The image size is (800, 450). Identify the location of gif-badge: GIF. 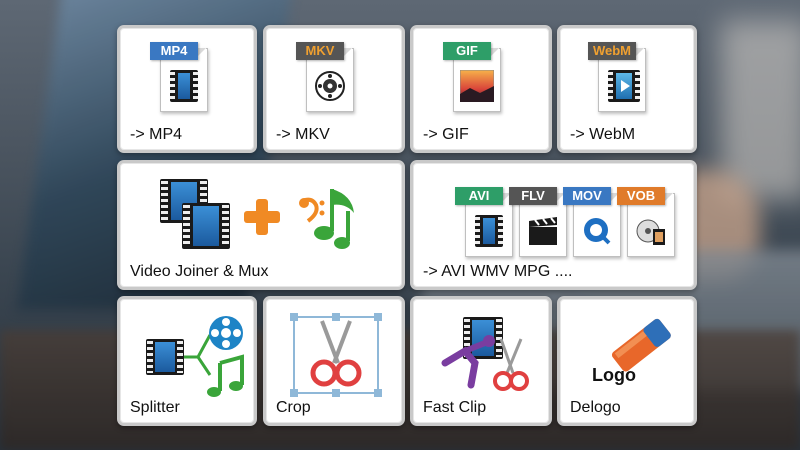
(467, 51).